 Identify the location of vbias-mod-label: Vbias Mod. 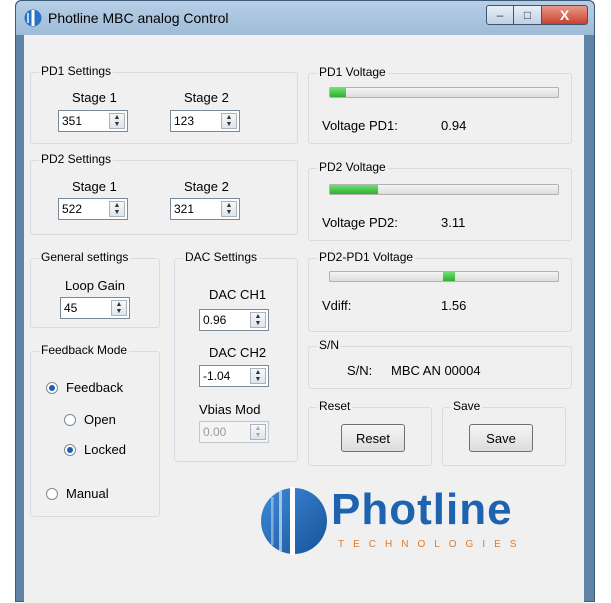
(230, 409).